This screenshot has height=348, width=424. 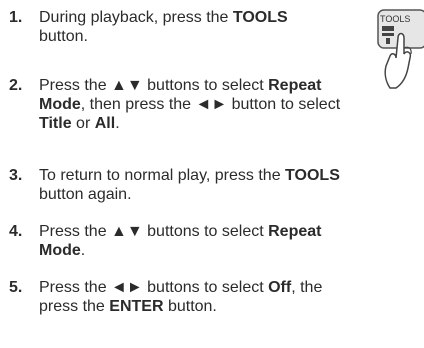 What do you see at coordinates (55, 123) in the screenshot?
I see `bold-term: Title` at bounding box center [55, 123].